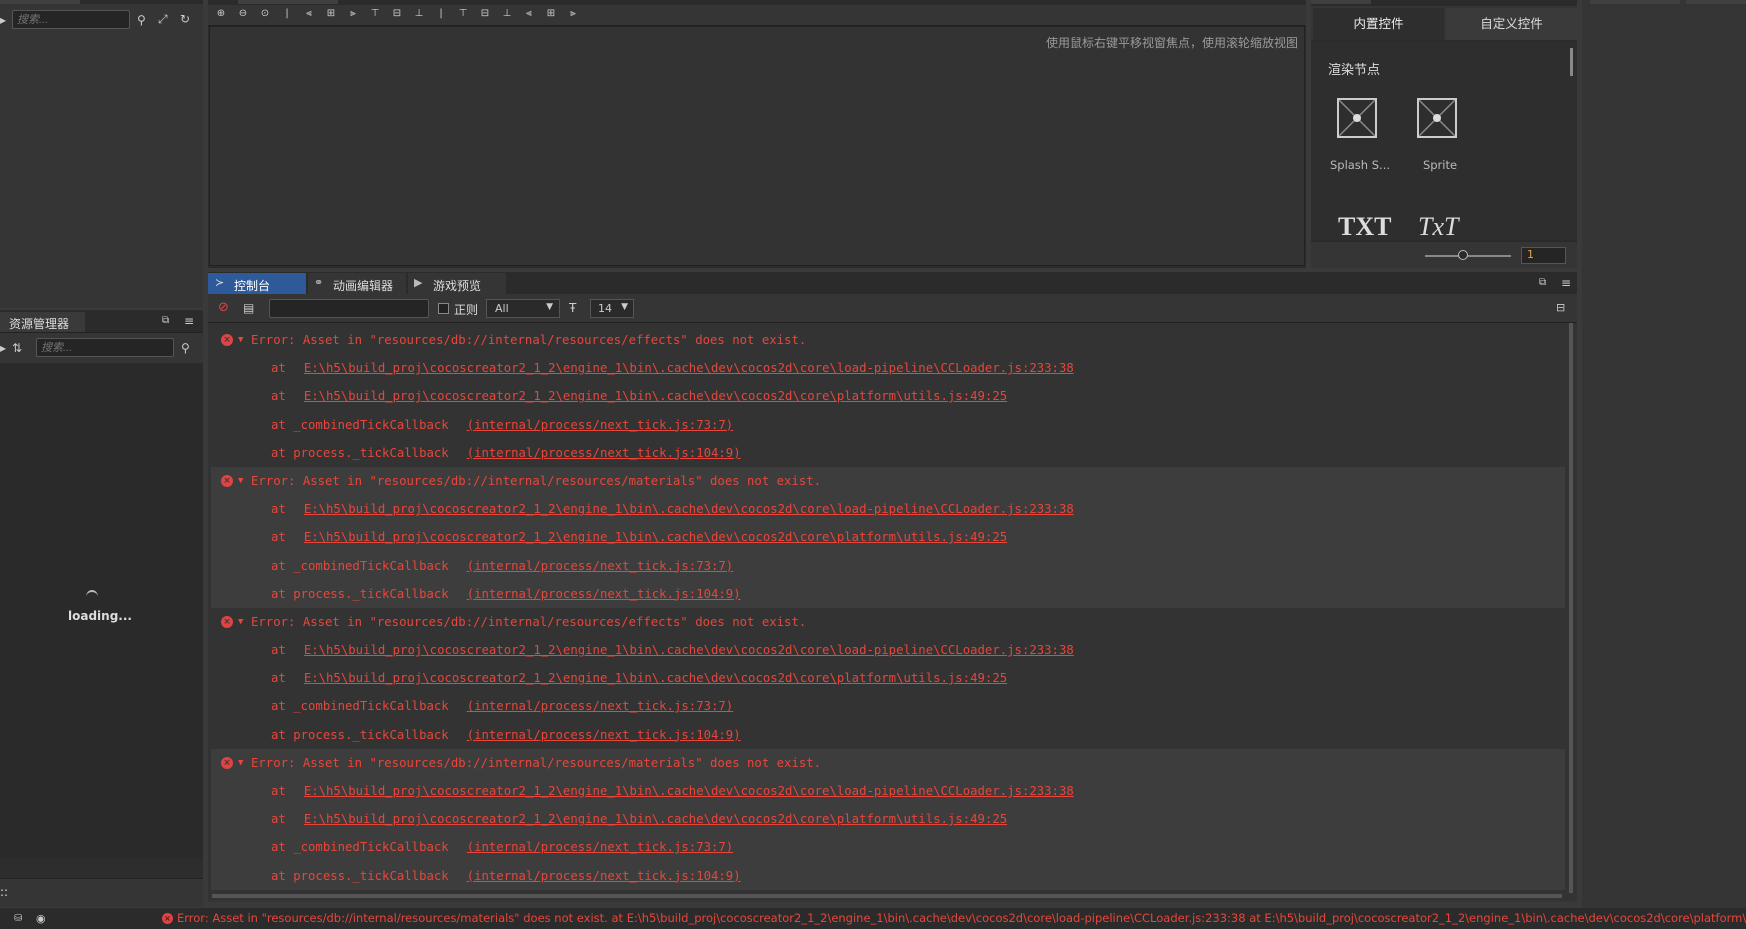 The height and width of the screenshot is (929, 1746). I want to click on status-error-icon: ×, so click(167, 918).